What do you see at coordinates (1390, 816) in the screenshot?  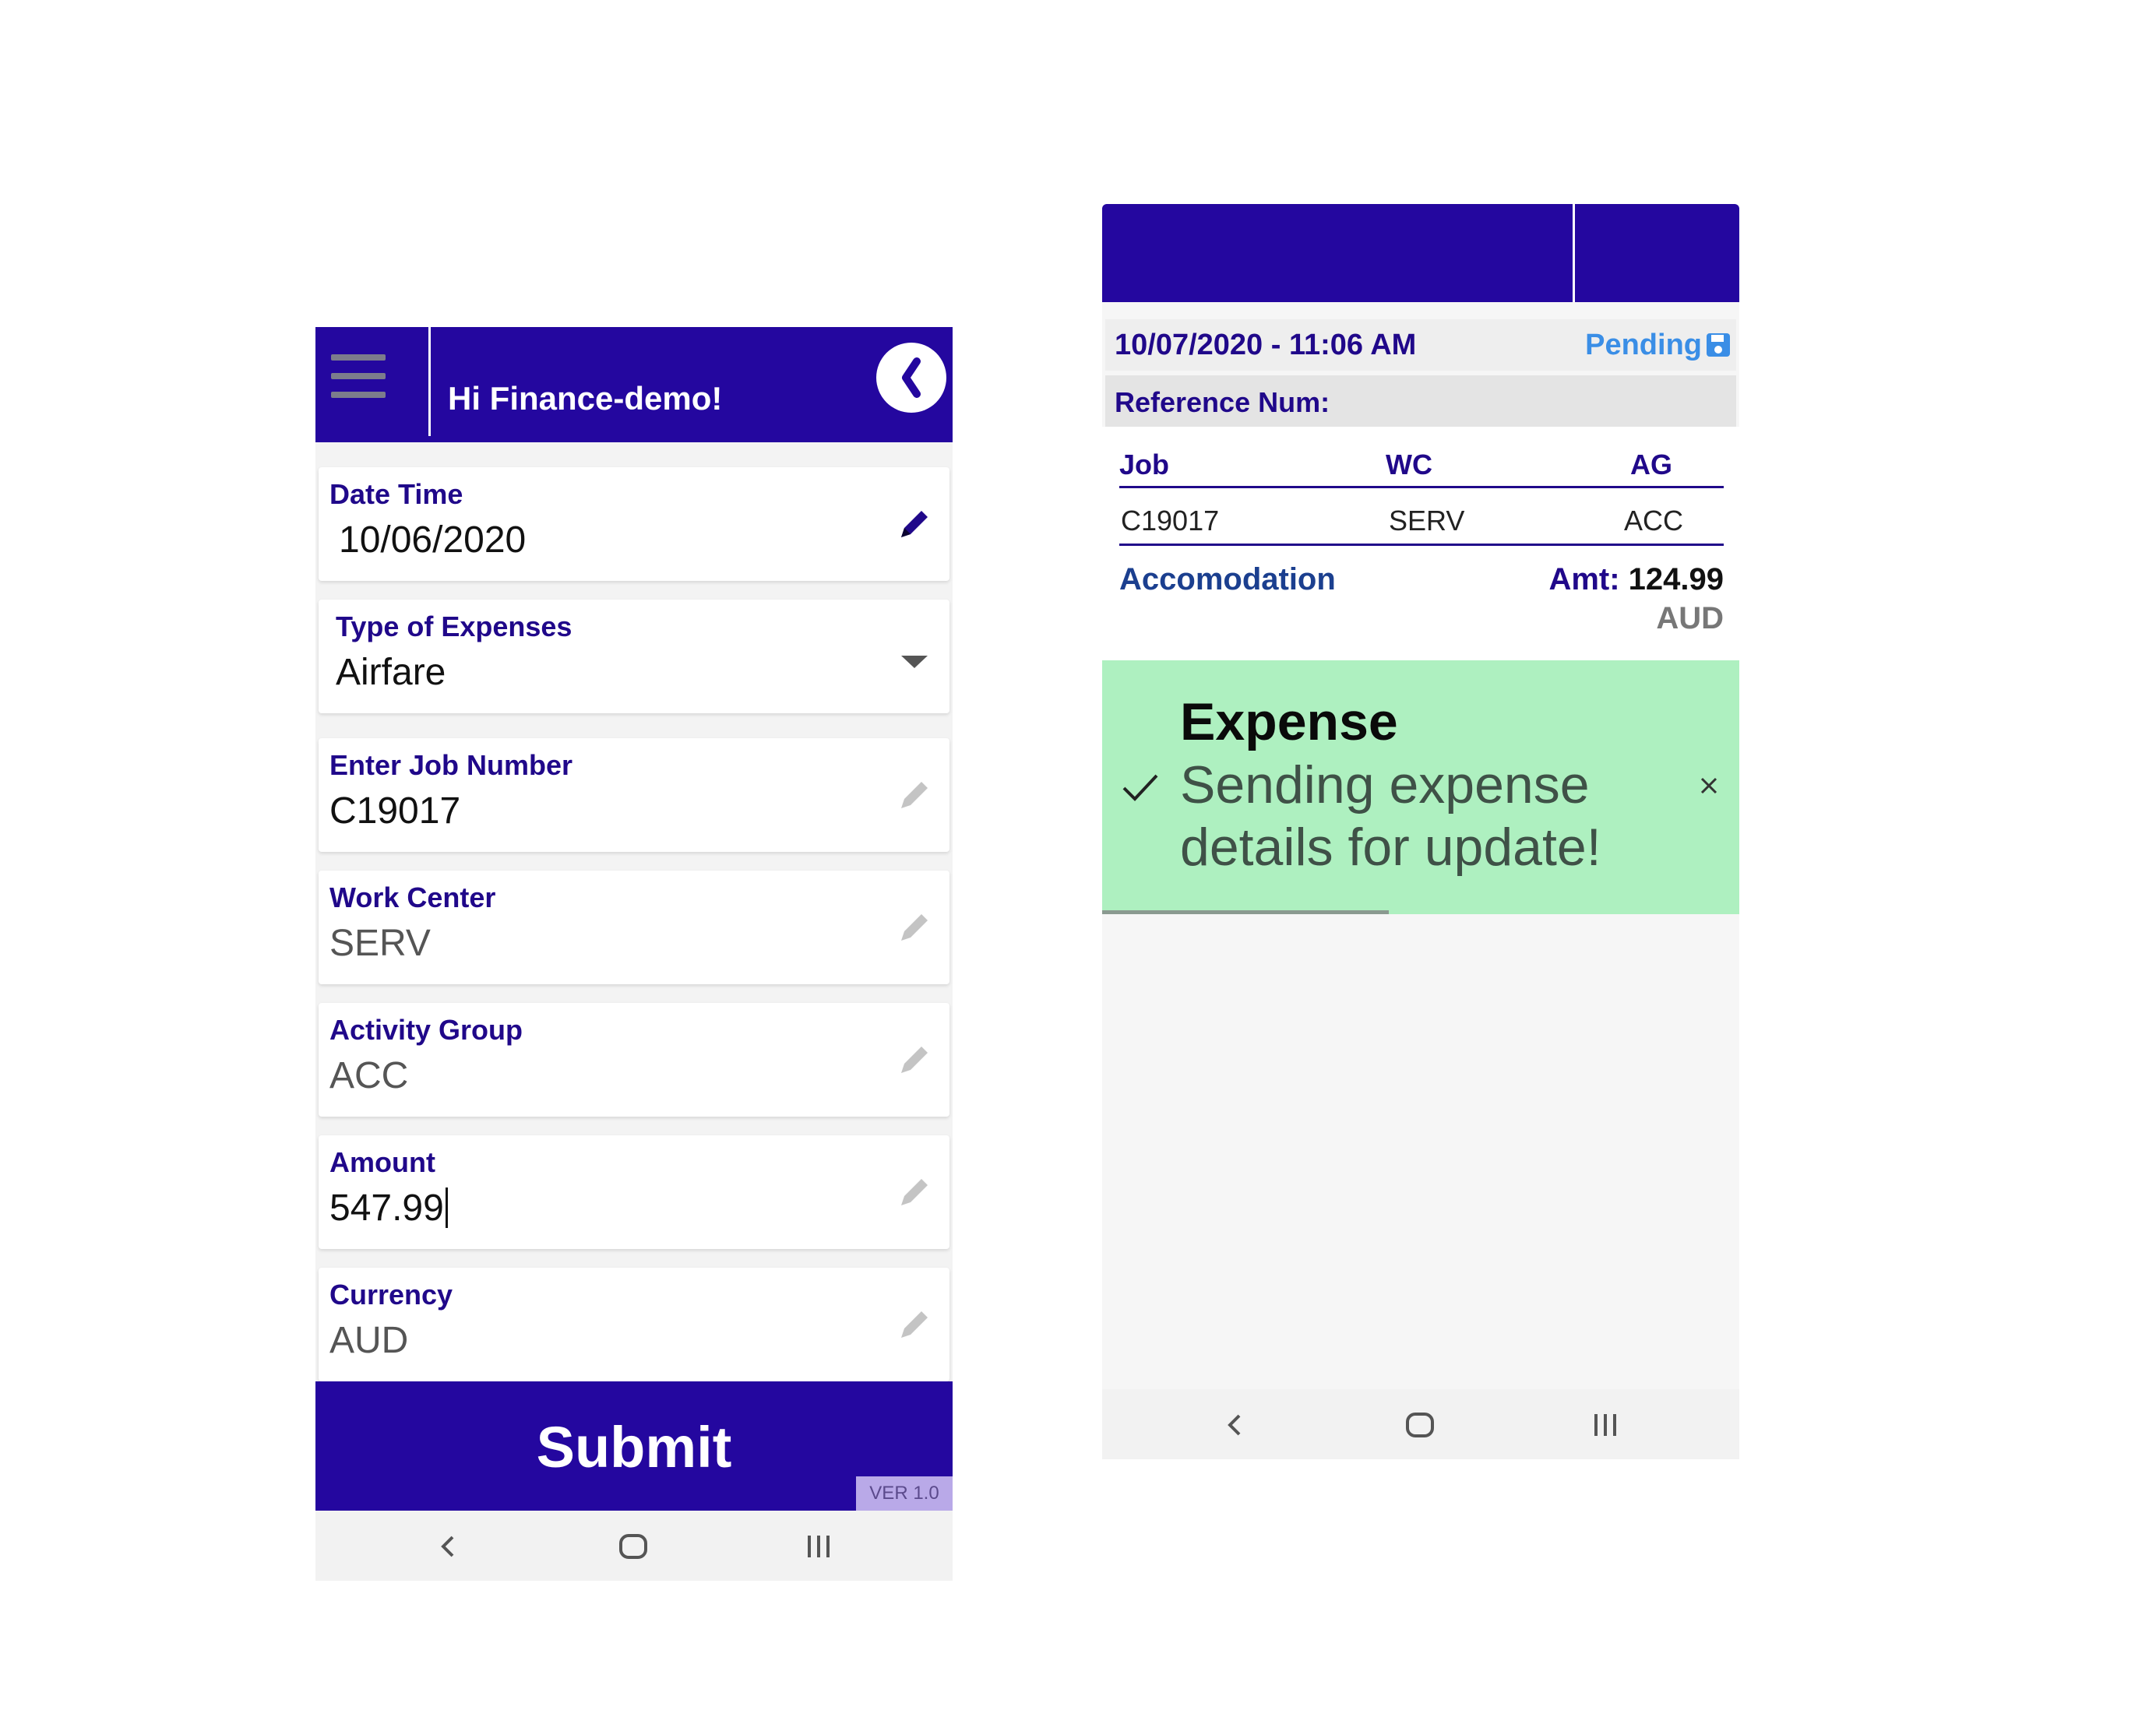 I see `toast-message: Sending expense details for update!` at bounding box center [1390, 816].